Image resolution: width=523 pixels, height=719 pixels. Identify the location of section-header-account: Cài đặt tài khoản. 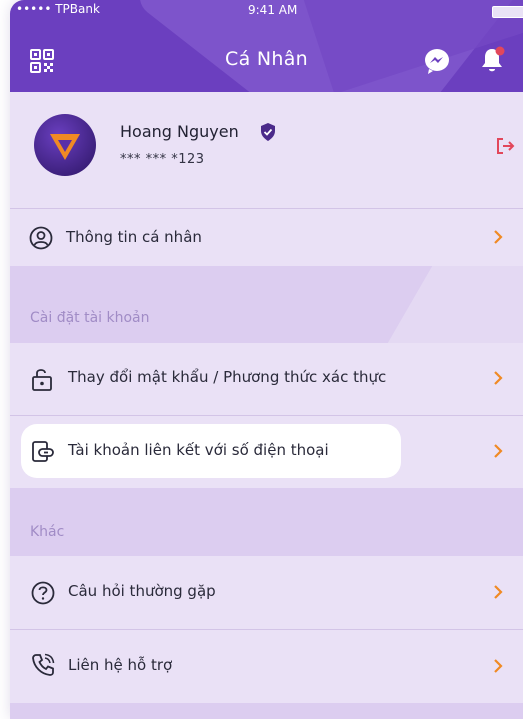
(266, 304).